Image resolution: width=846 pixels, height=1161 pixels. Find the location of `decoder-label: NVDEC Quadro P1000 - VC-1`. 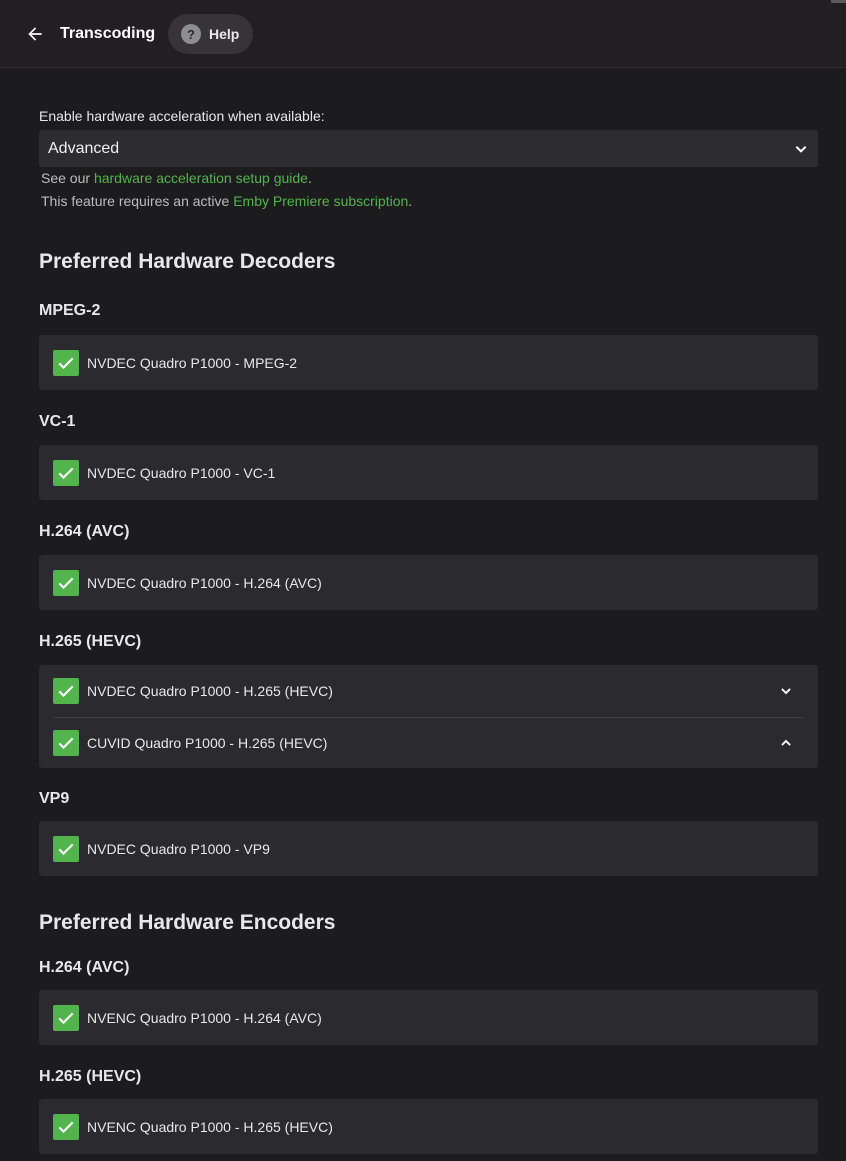

decoder-label: NVDEC Quadro P1000 - VC-1 is located at coordinates (181, 472).